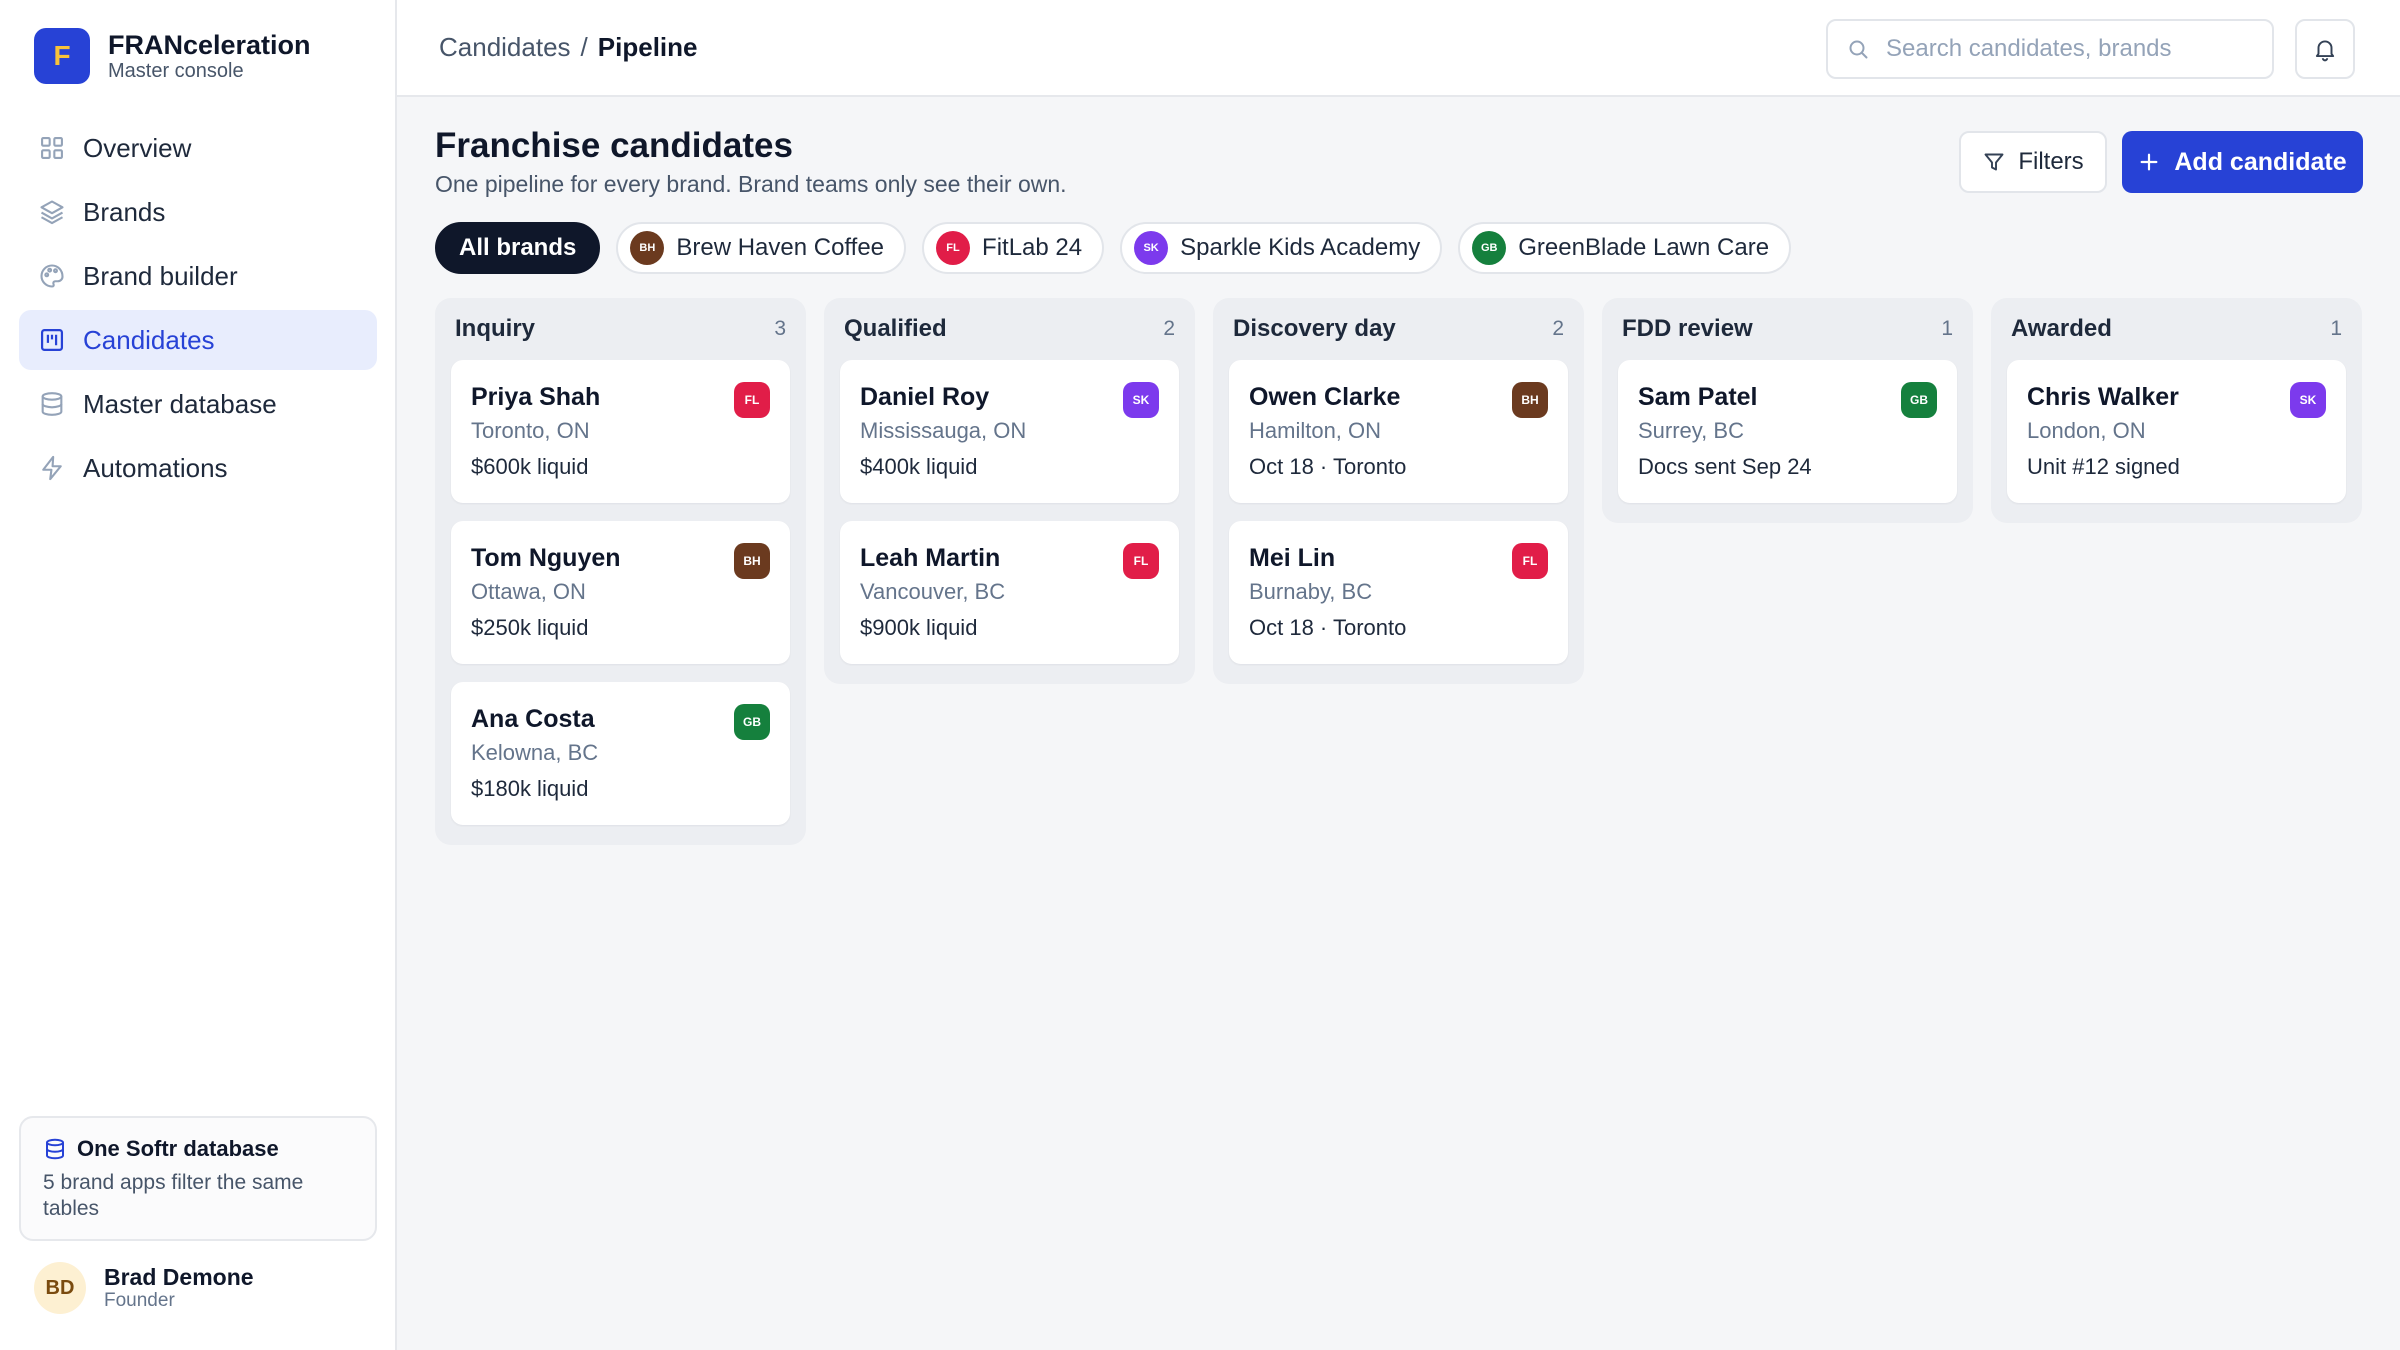  What do you see at coordinates (535, 752) in the screenshot?
I see `candidate-location: Kelowna, BC` at bounding box center [535, 752].